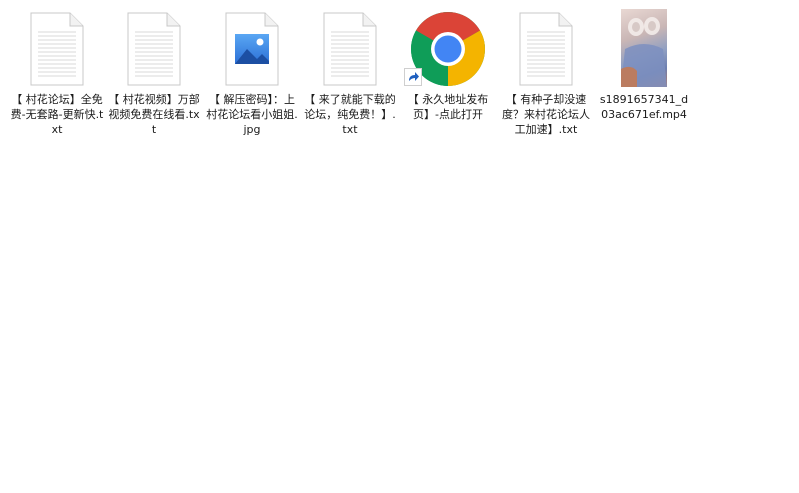  I want to click on file-item: 【 村花视频】万部视频免费在线看.txt, so click(154, 71).